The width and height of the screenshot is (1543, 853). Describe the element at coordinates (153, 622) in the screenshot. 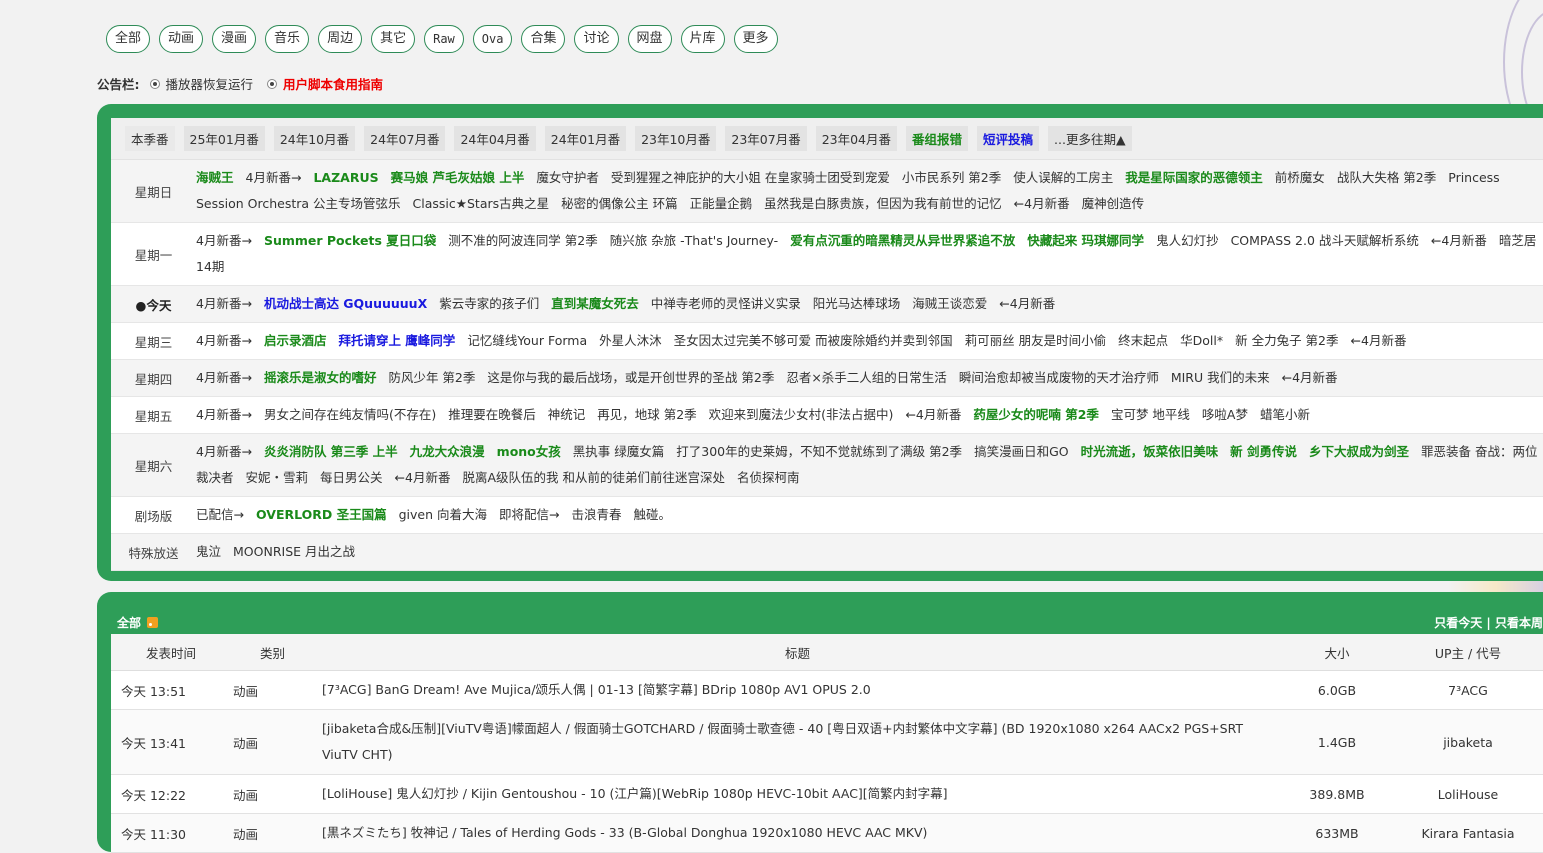

I see `rss-icon` at that location.